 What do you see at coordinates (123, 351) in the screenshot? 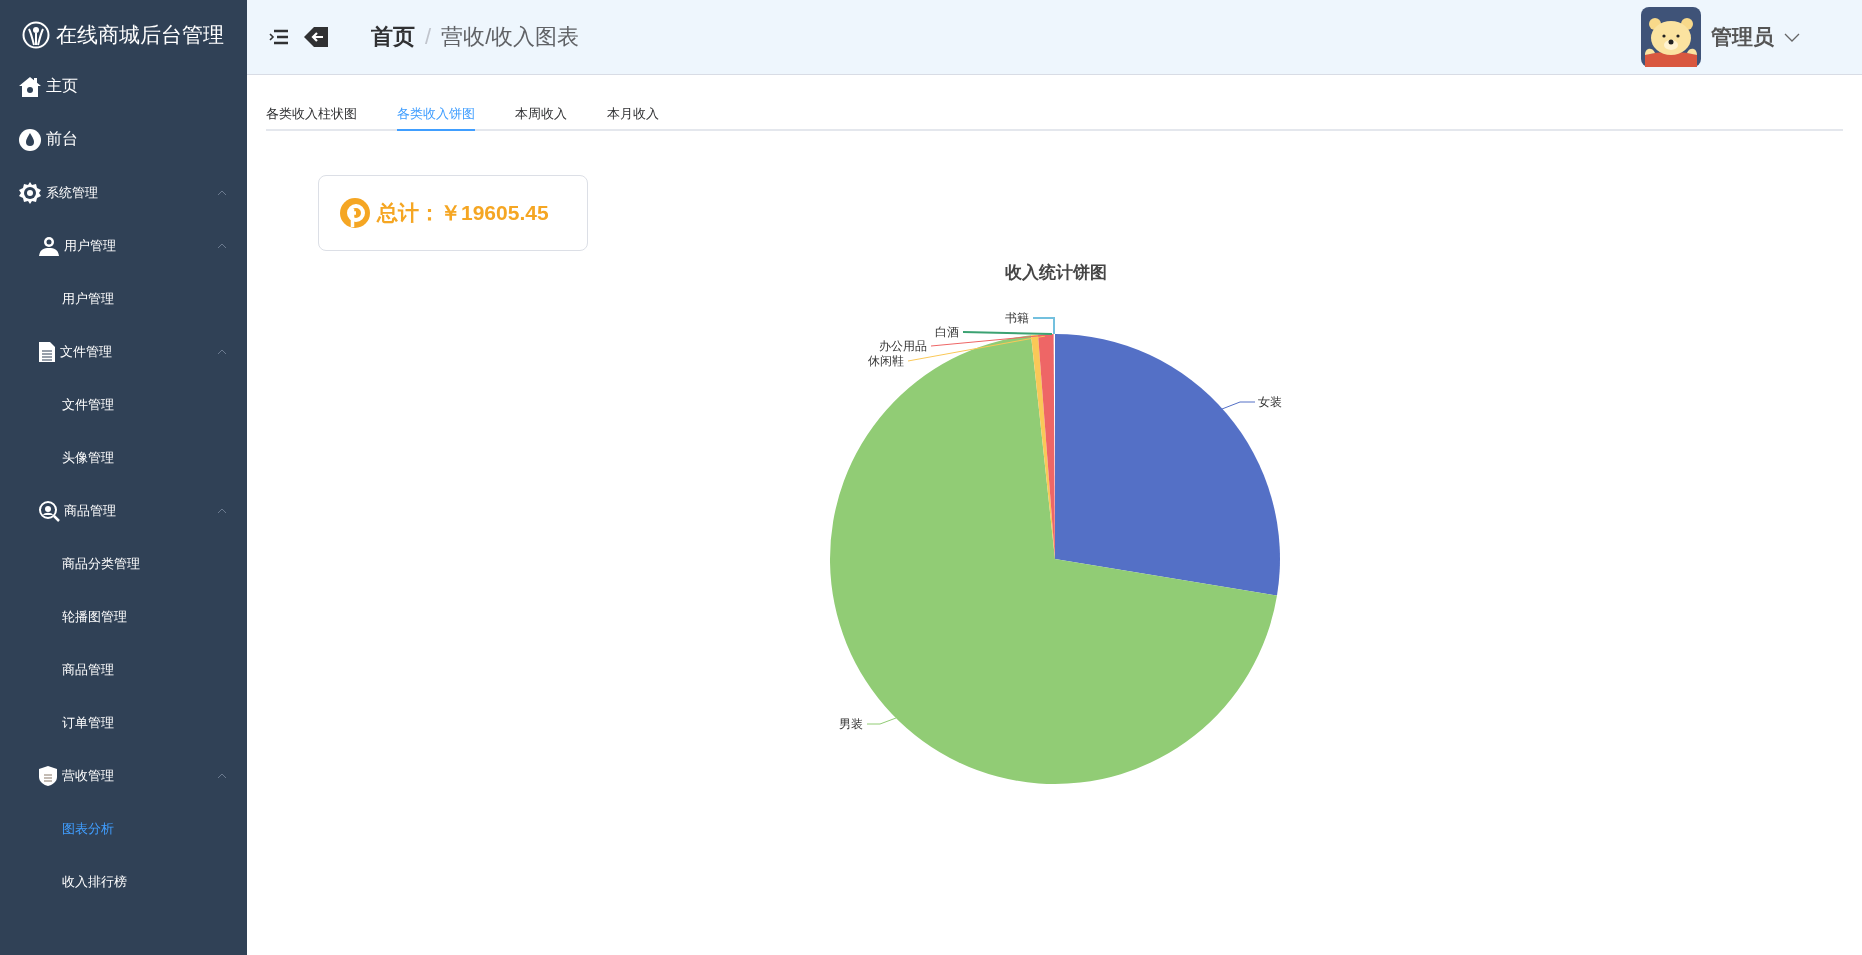
I see `menu-group: 文件管理` at bounding box center [123, 351].